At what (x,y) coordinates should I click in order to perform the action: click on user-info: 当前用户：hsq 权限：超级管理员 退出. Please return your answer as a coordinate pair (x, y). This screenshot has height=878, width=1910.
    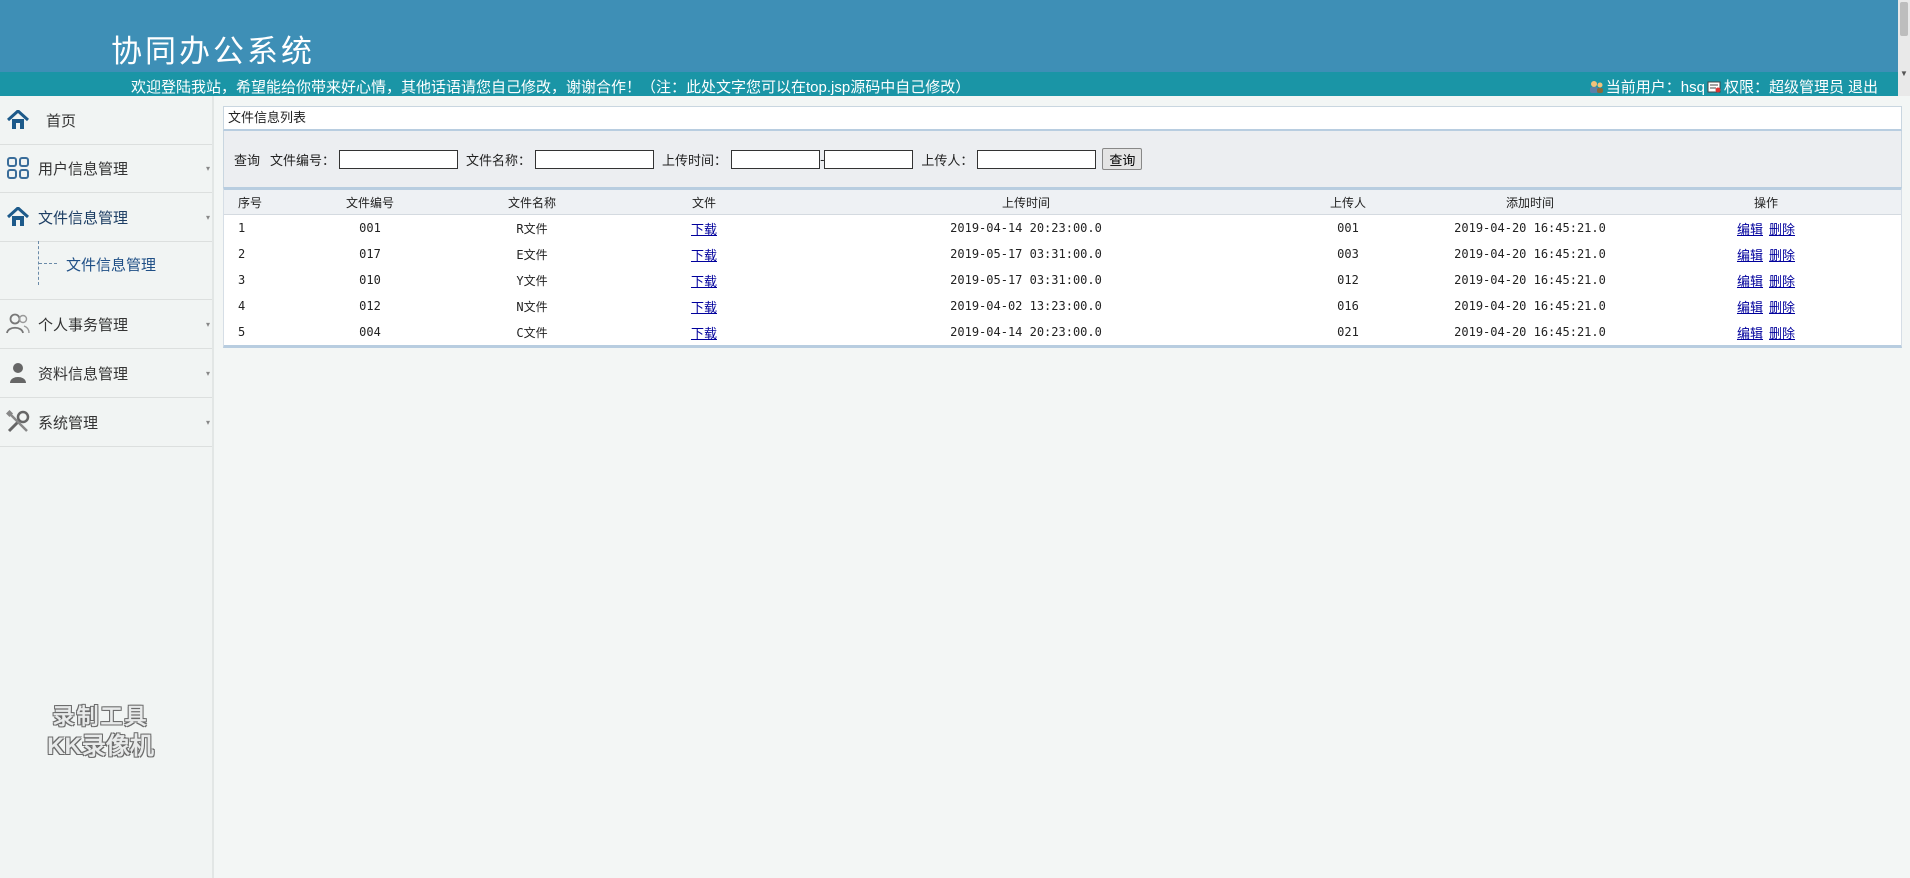
    Looking at the image, I should click on (1733, 86).